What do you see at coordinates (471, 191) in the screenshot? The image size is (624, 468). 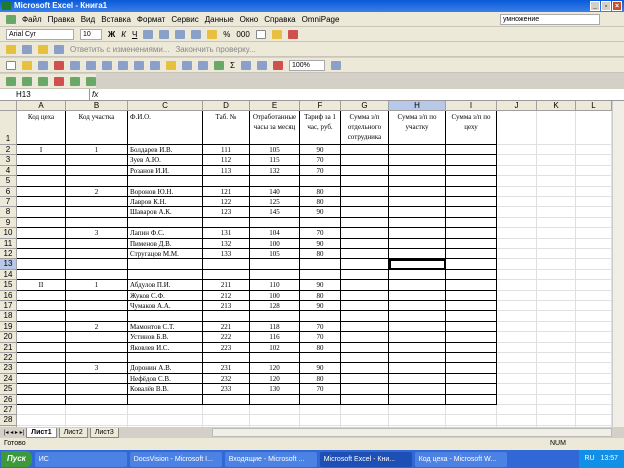 I see `cell-I6` at bounding box center [471, 191].